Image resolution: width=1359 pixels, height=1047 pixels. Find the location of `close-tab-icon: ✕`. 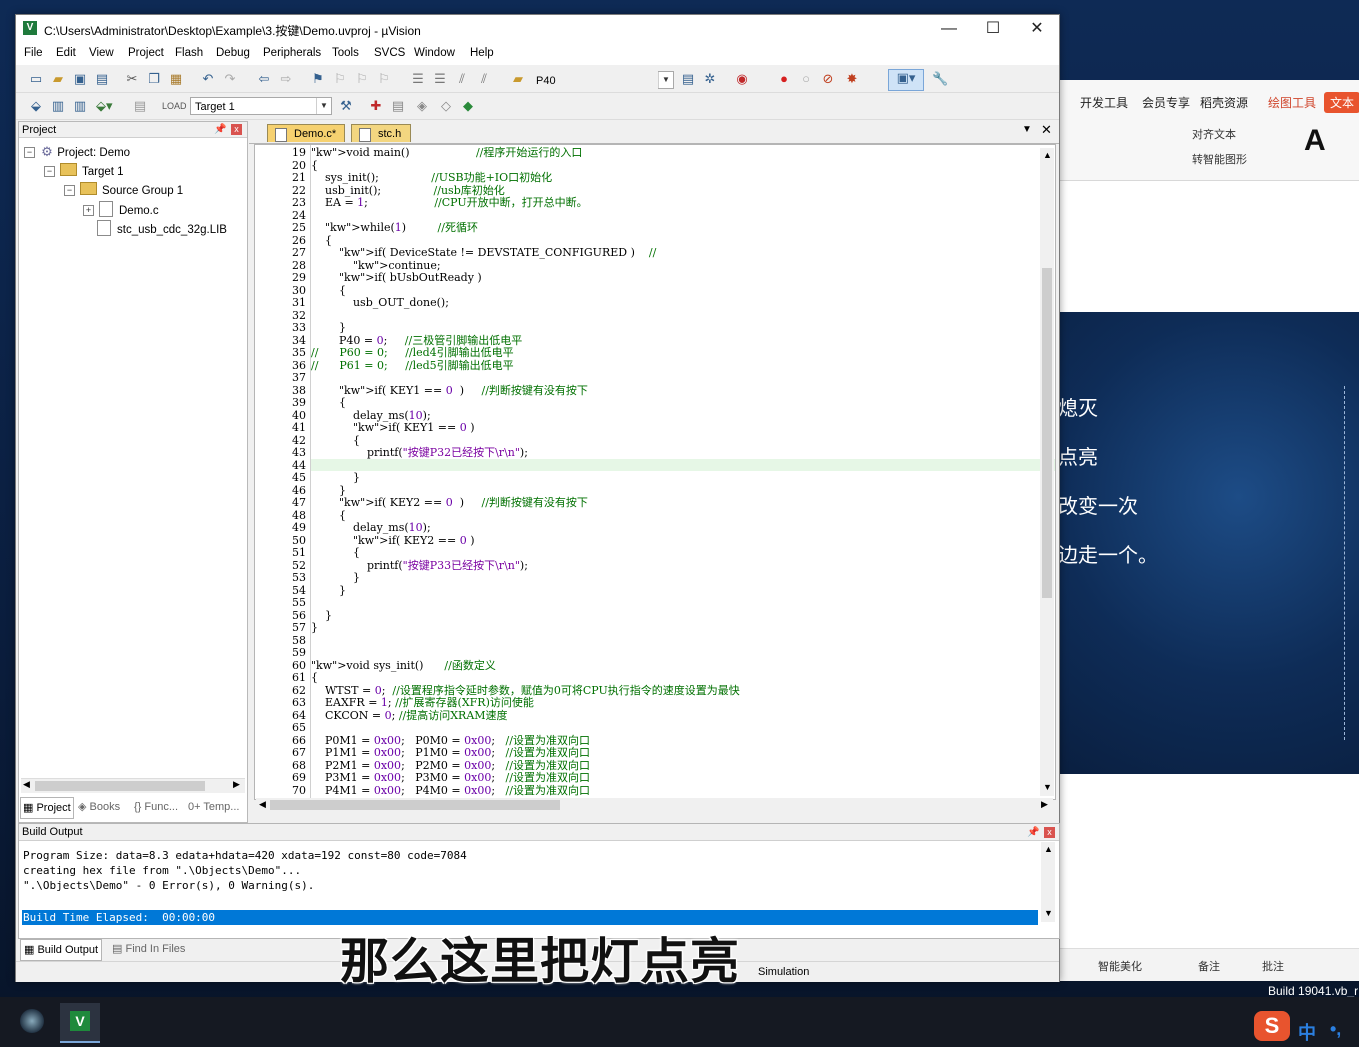

close-tab-icon: ✕ is located at coordinates (1046, 130).